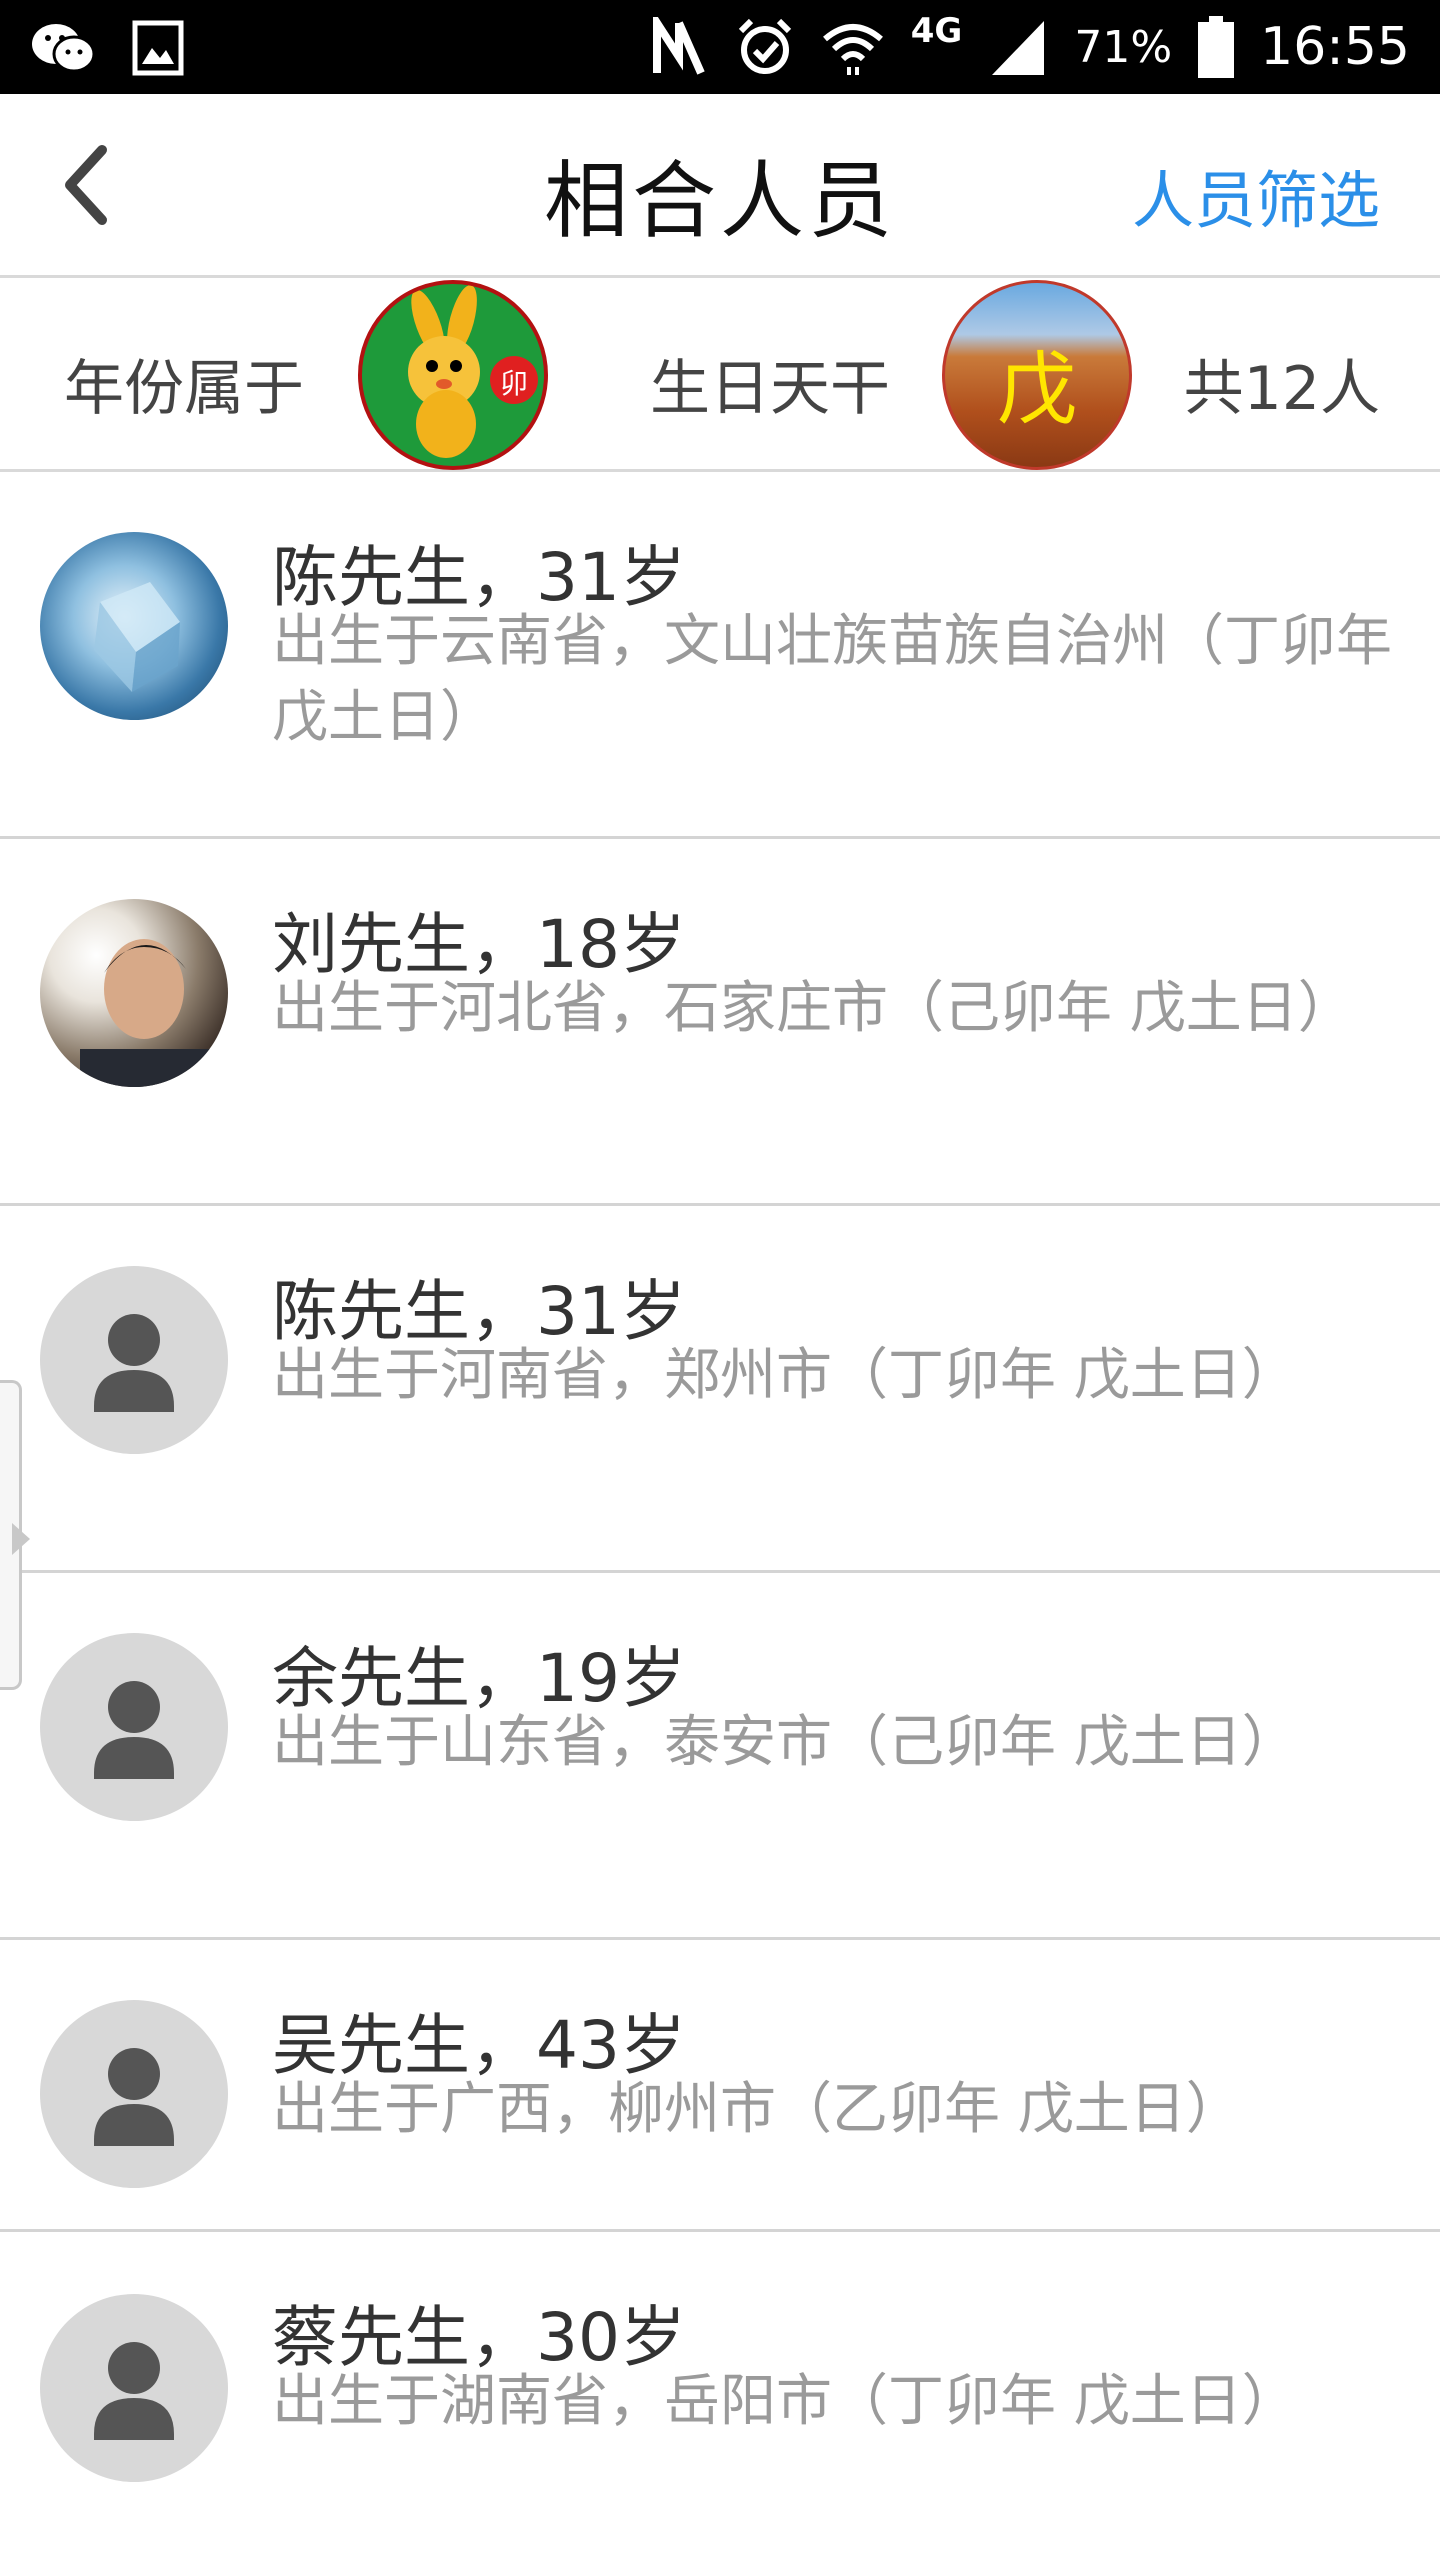 This screenshot has height=2562, width=1440. Describe the element at coordinates (720, 186) in the screenshot. I see `app-header: 相合人员 人员筛选` at that location.